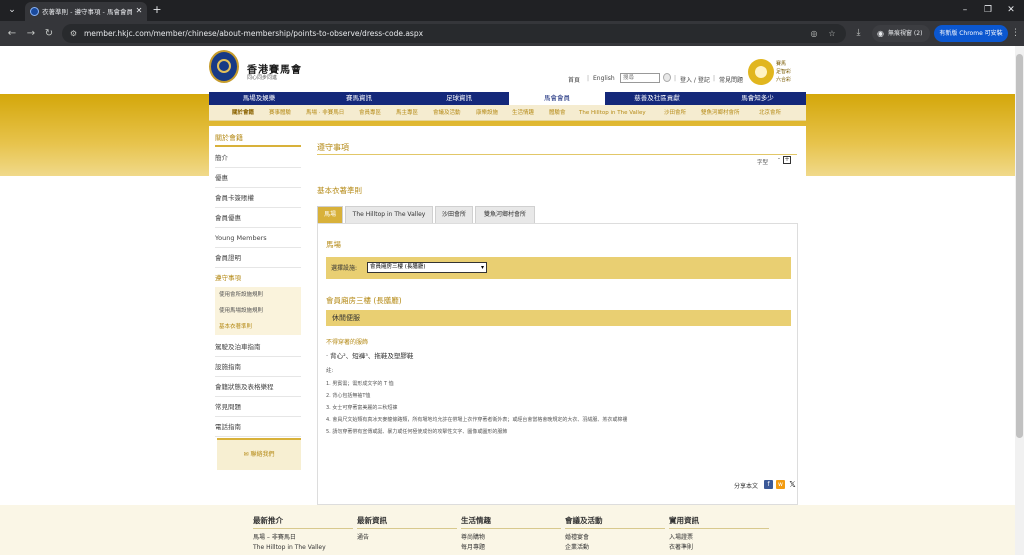 The width and height of the screenshot is (1024, 555). Describe the element at coordinates (1019, 246) in the screenshot. I see `scrollbar-thumb` at that location.